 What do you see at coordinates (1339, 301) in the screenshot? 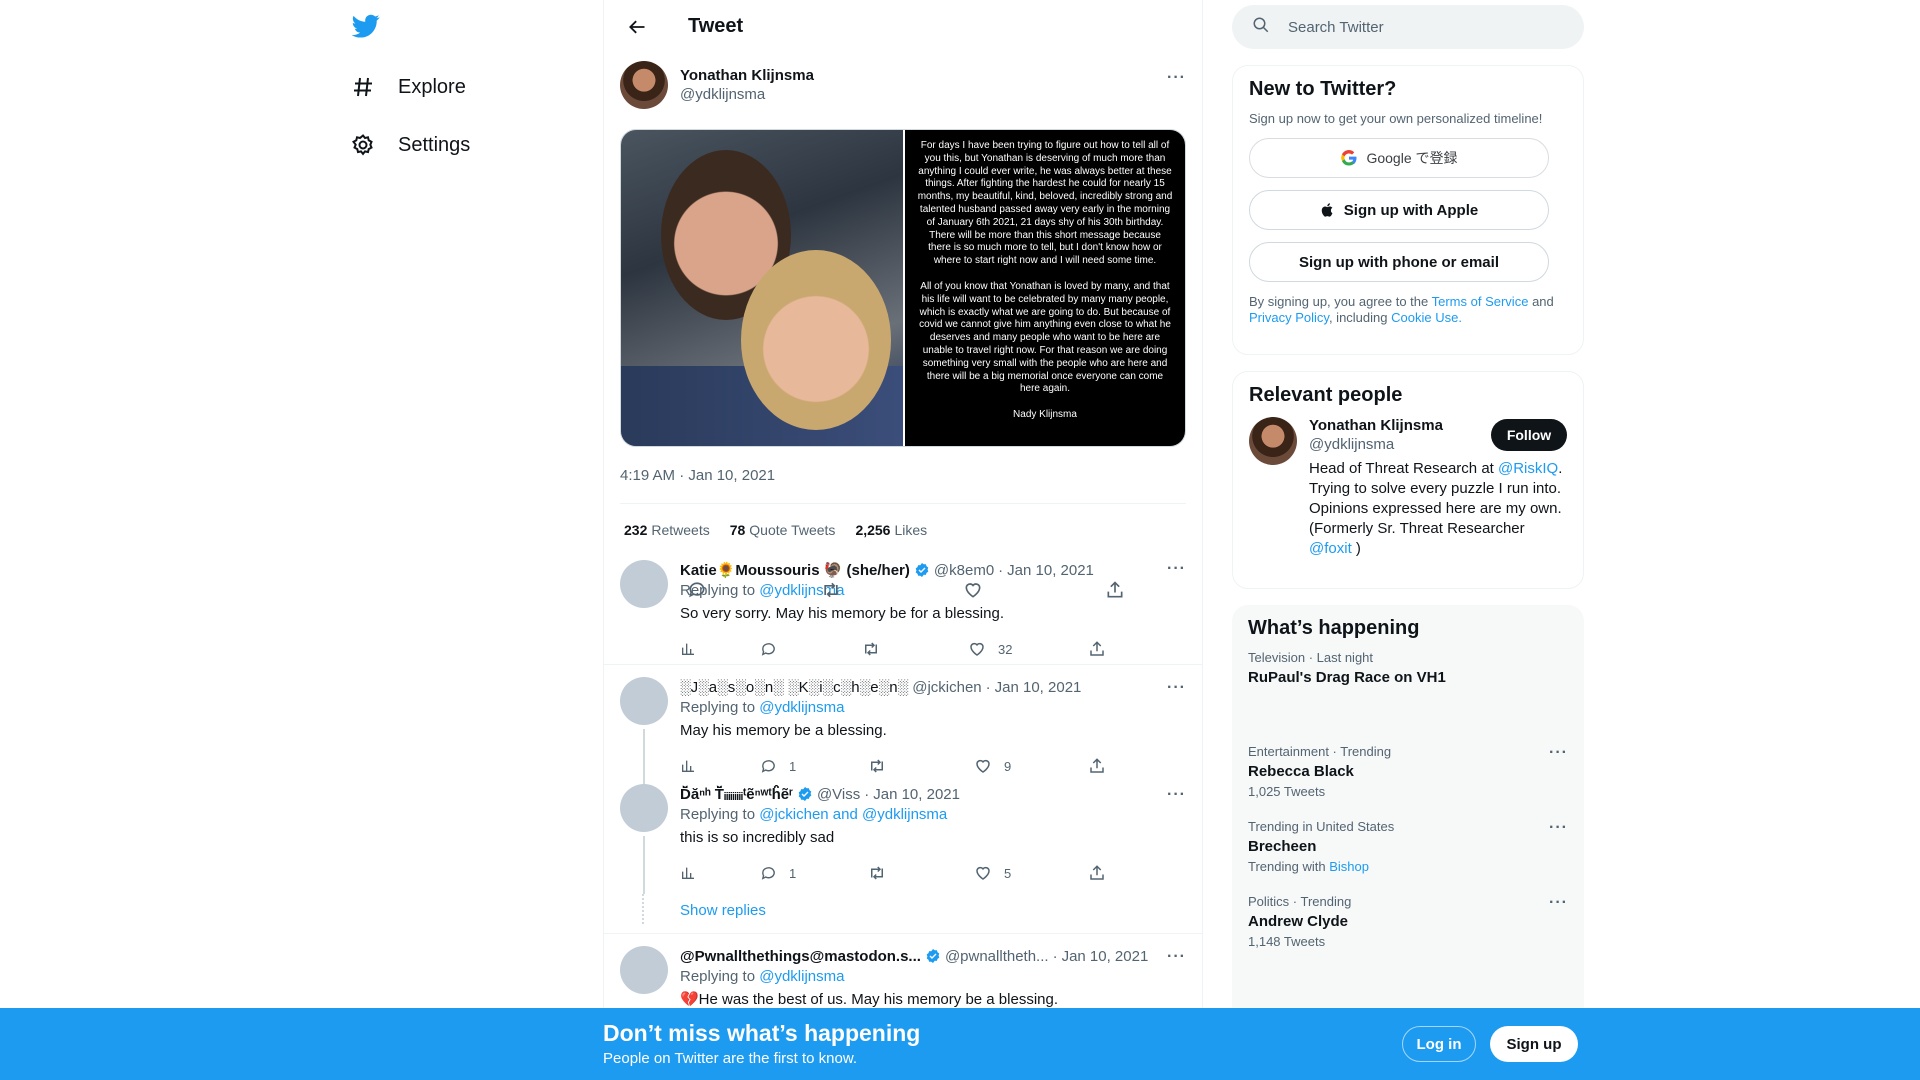
I see `legal-prefix: By signing up, you agree to the` at bounding box center [1339, 301].